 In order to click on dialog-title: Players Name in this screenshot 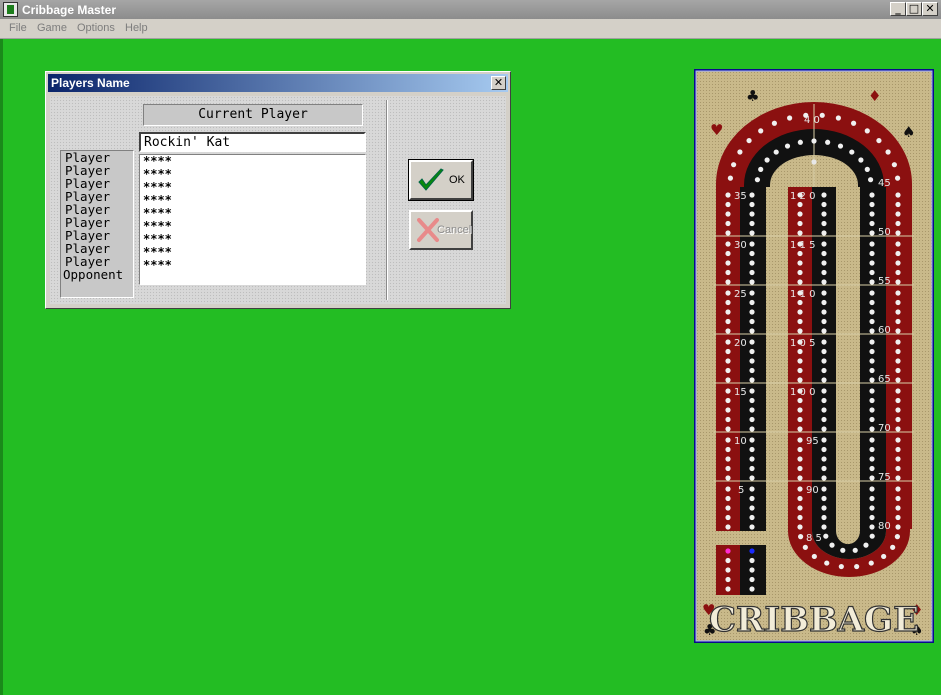, I will do `click(90, 83)`.